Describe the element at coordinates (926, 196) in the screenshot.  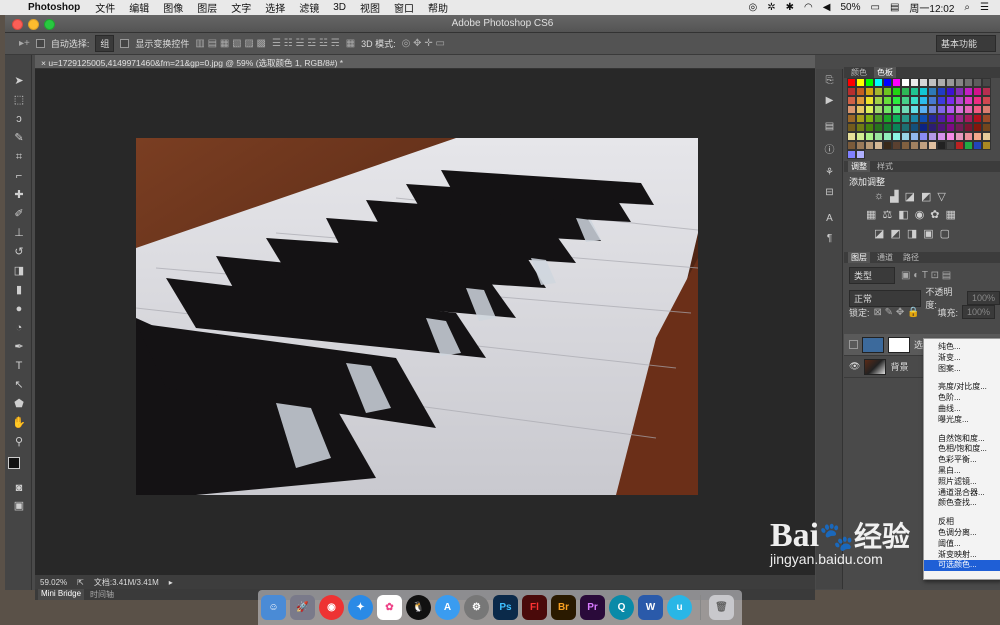
I see `exposure-icon: ◩` at that location.